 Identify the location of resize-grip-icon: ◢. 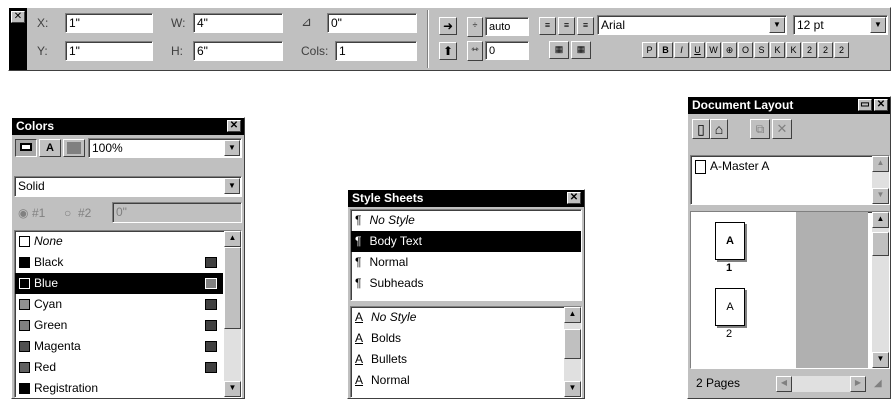
(878, 383).